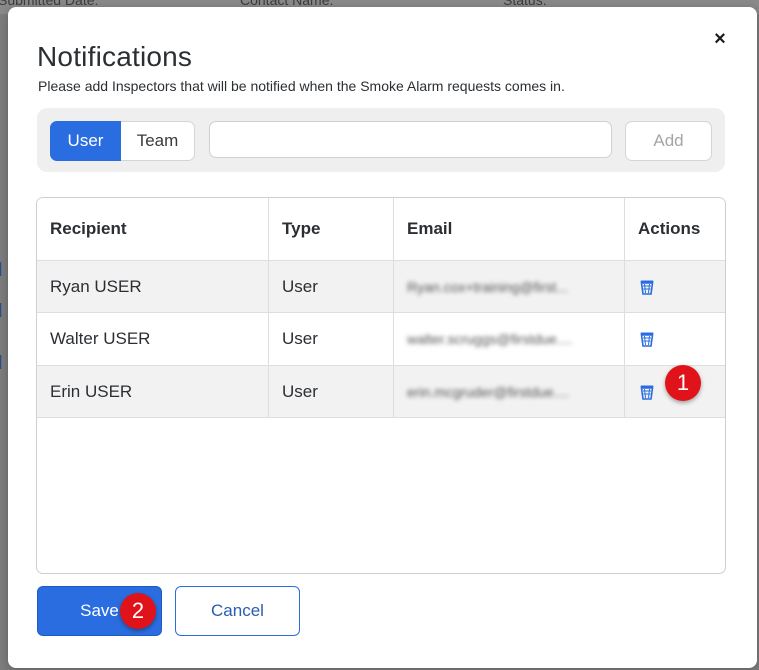 This screenshot has width=759, height=670. What do you see at coordinates (720, 39) in the screenshot?
I see `close-icon: ×` at bounding box center [720, 39].